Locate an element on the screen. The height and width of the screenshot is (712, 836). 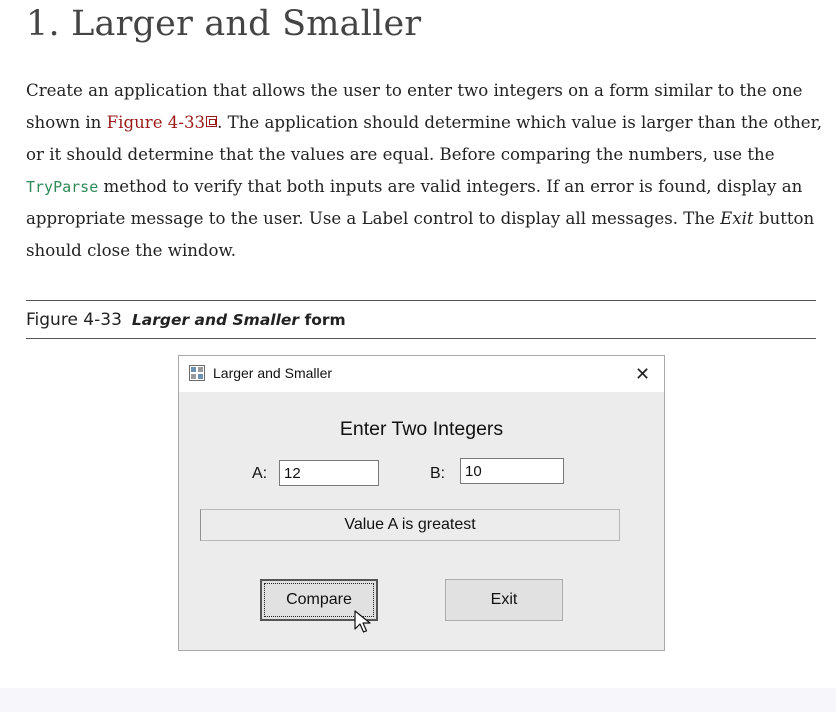
page-bottom-strip is located at coordinates (418, 700).